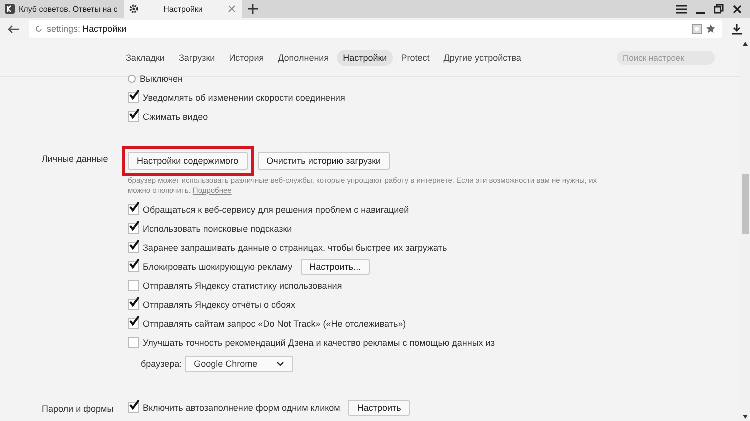 The width and height of the screenshot is (750, 421). Describe the element at coordinates (737, 9) in the screenshot. I see `close-icon` at that location.